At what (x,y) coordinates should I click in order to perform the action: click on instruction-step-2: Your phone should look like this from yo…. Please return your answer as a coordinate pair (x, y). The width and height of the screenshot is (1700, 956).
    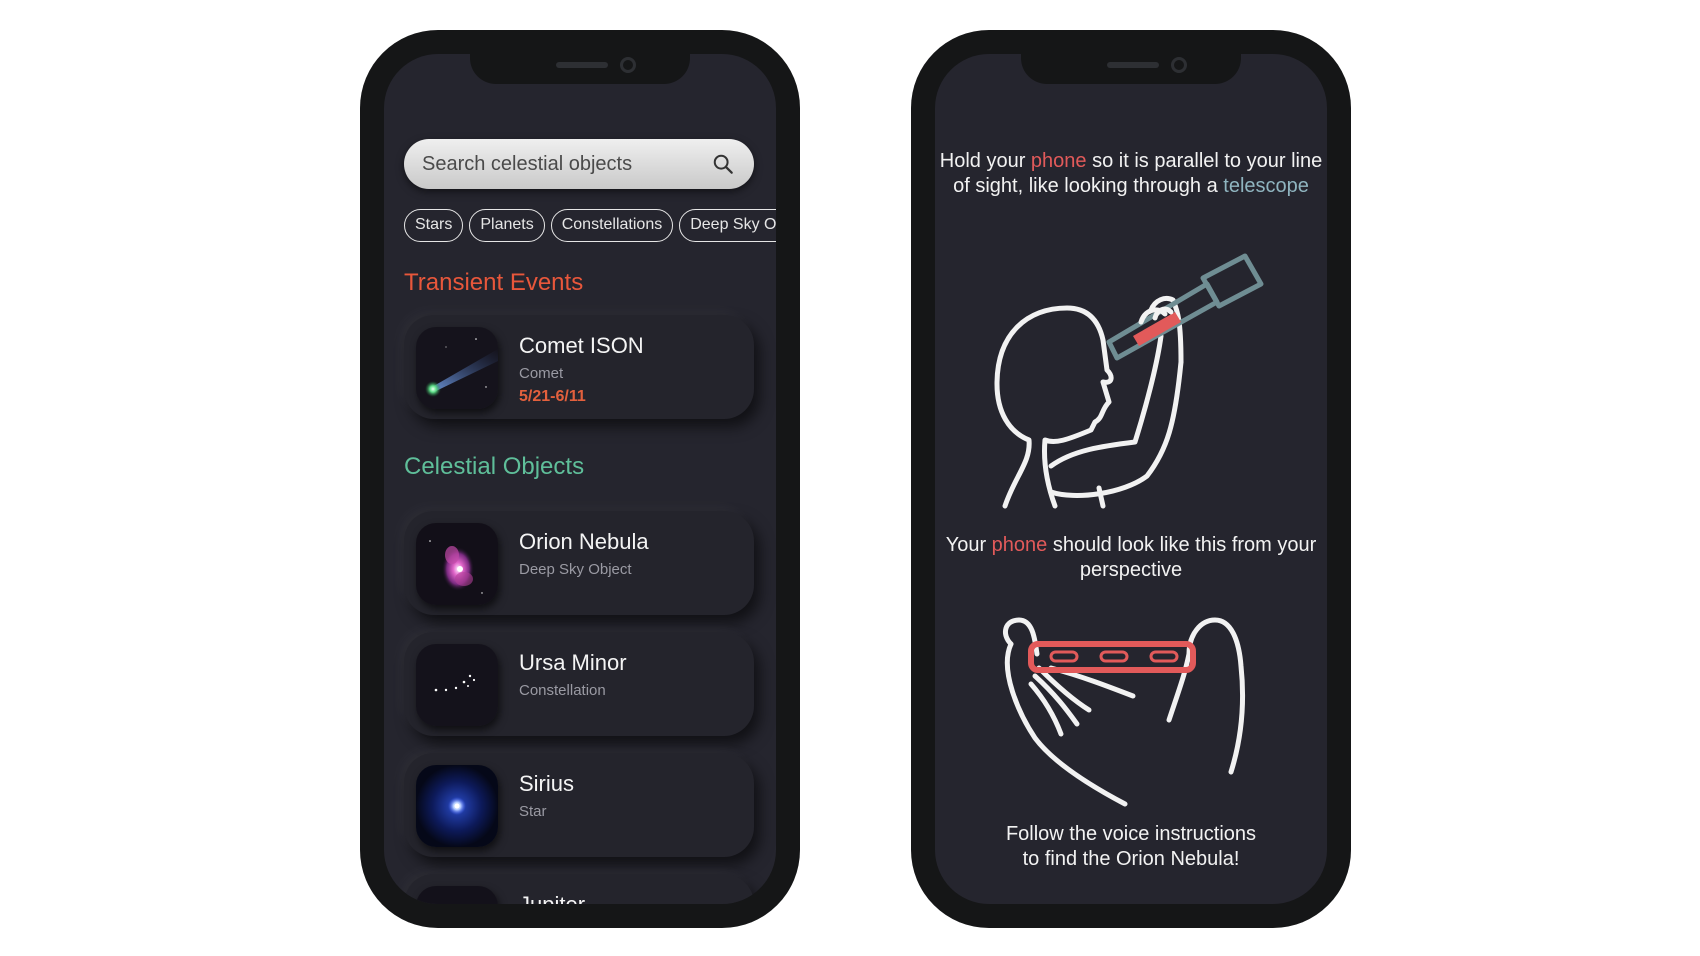
    Looking at the image, I should click on (1131, 557).